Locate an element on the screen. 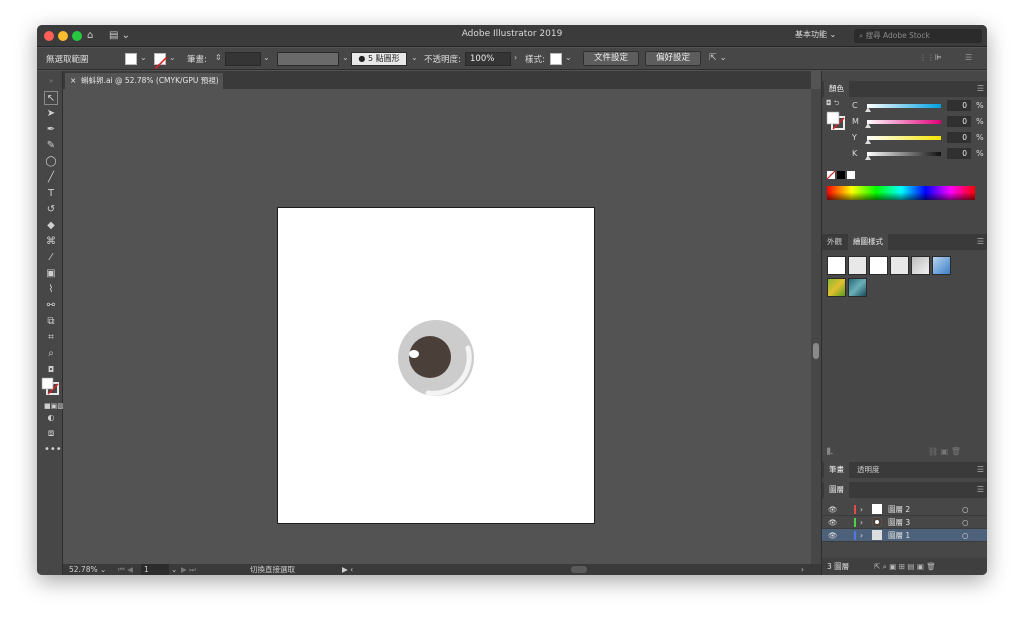  magenta-input: 0 is located at coordinates (959, 121).